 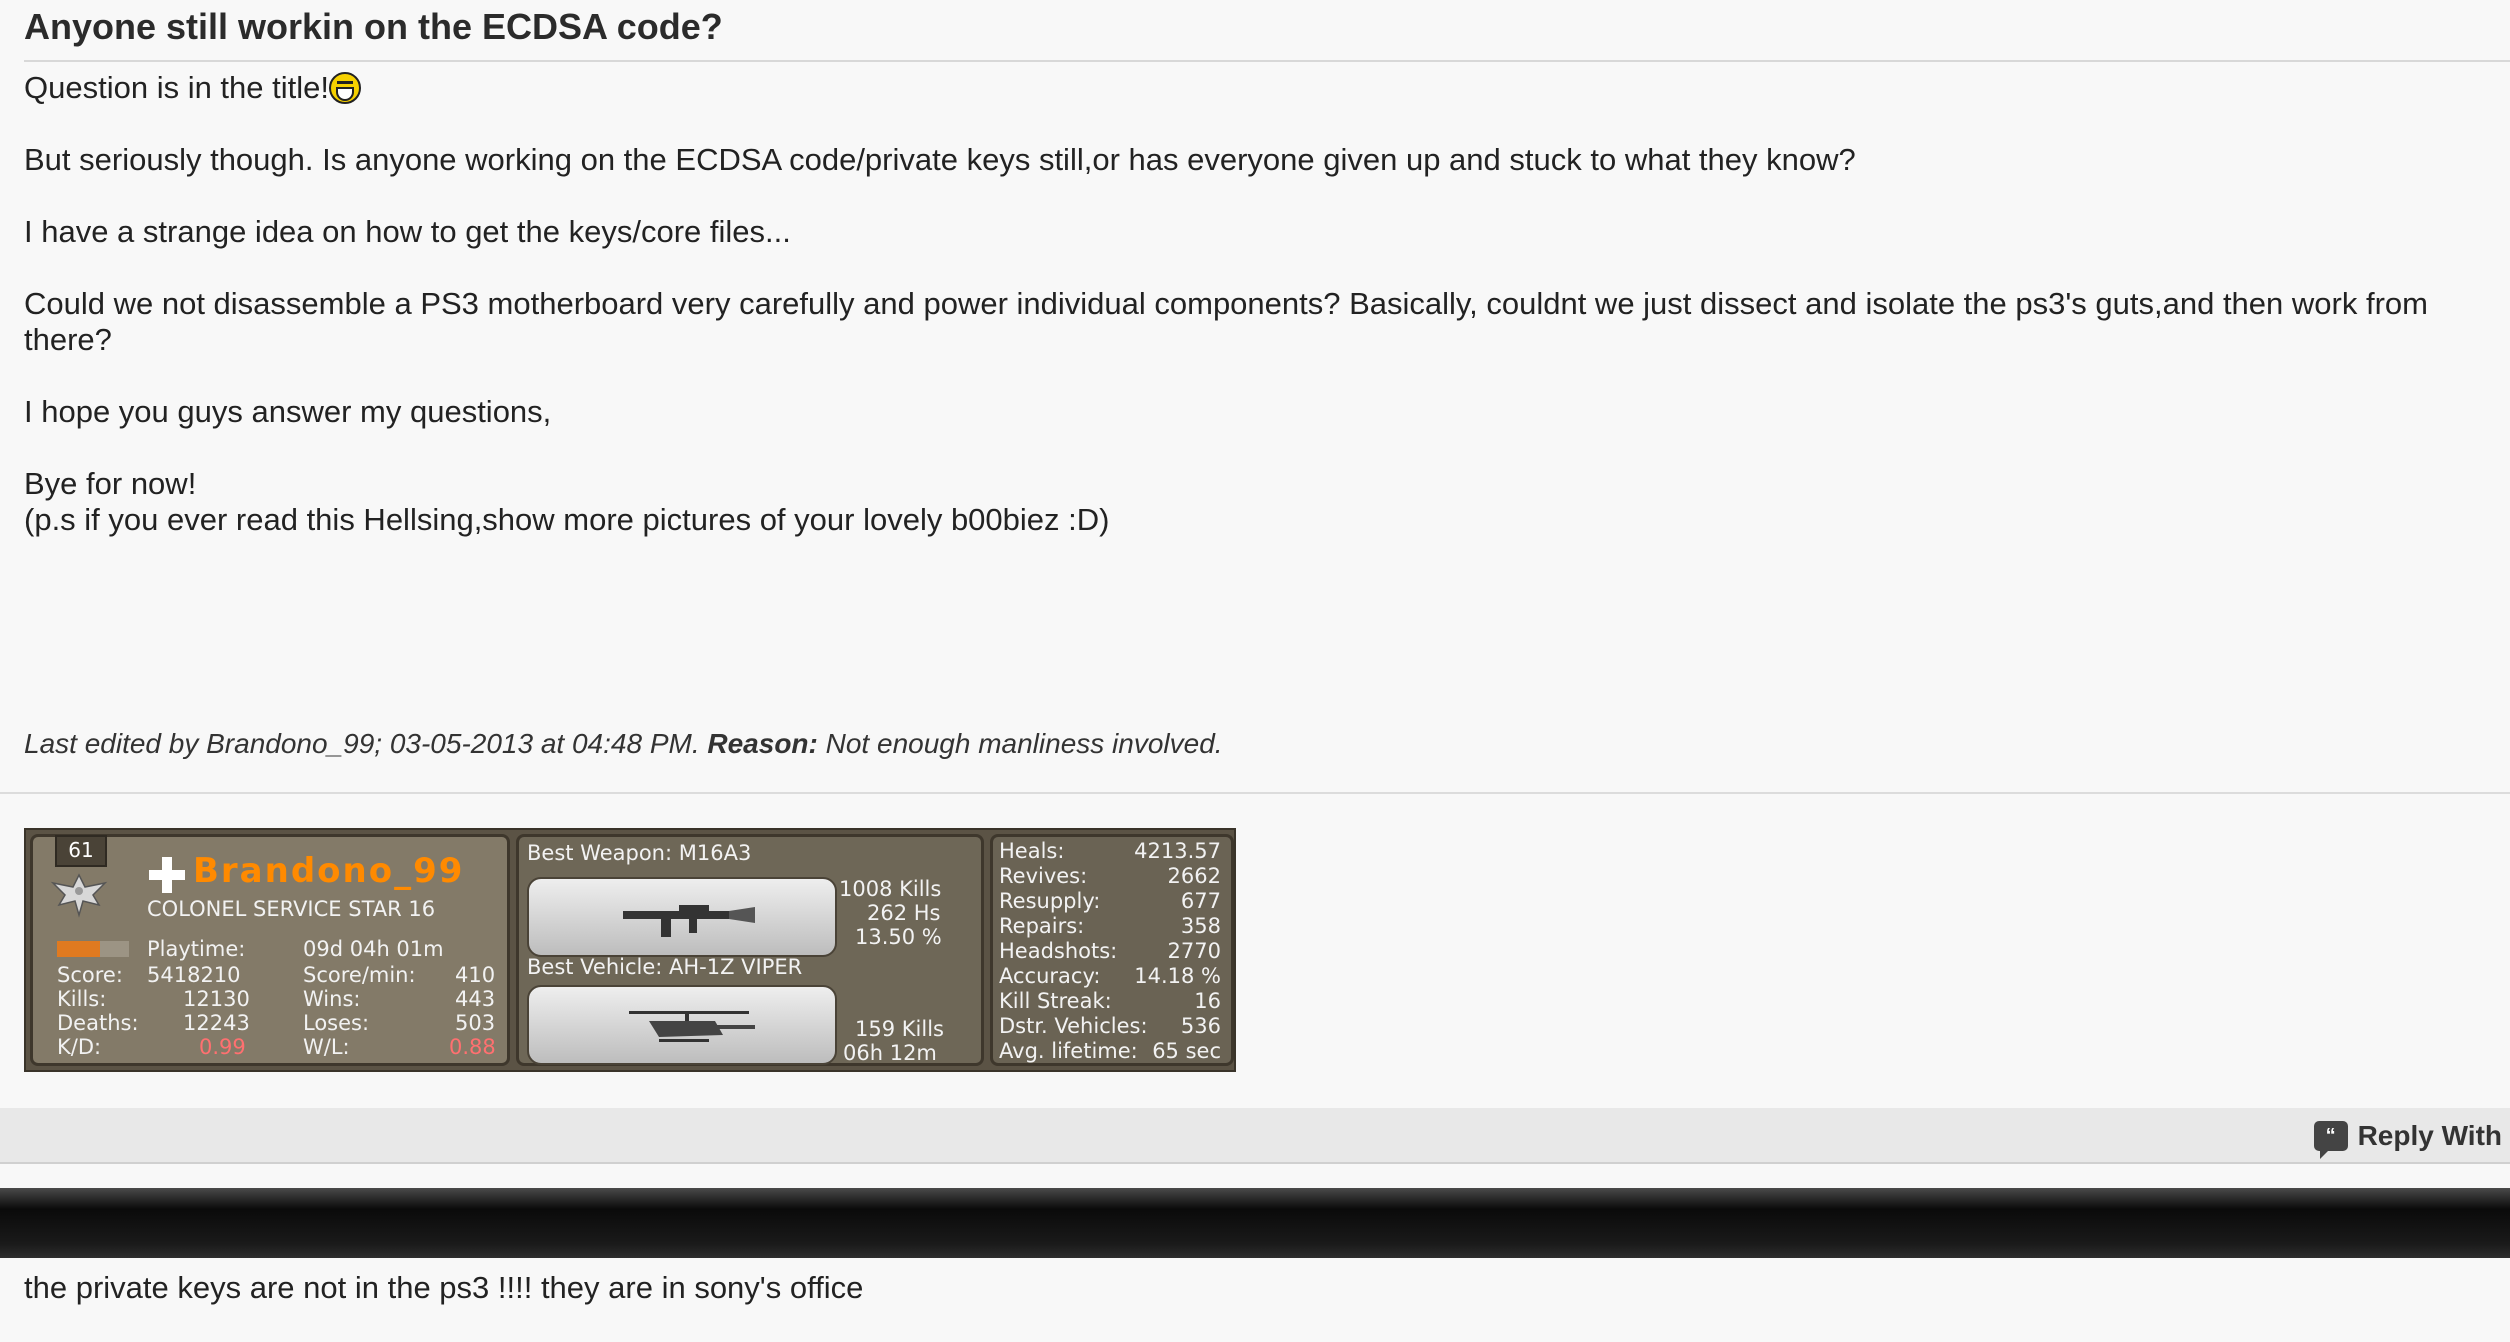 I want to click on helicopter-icon, so click(x=692, y=1026).